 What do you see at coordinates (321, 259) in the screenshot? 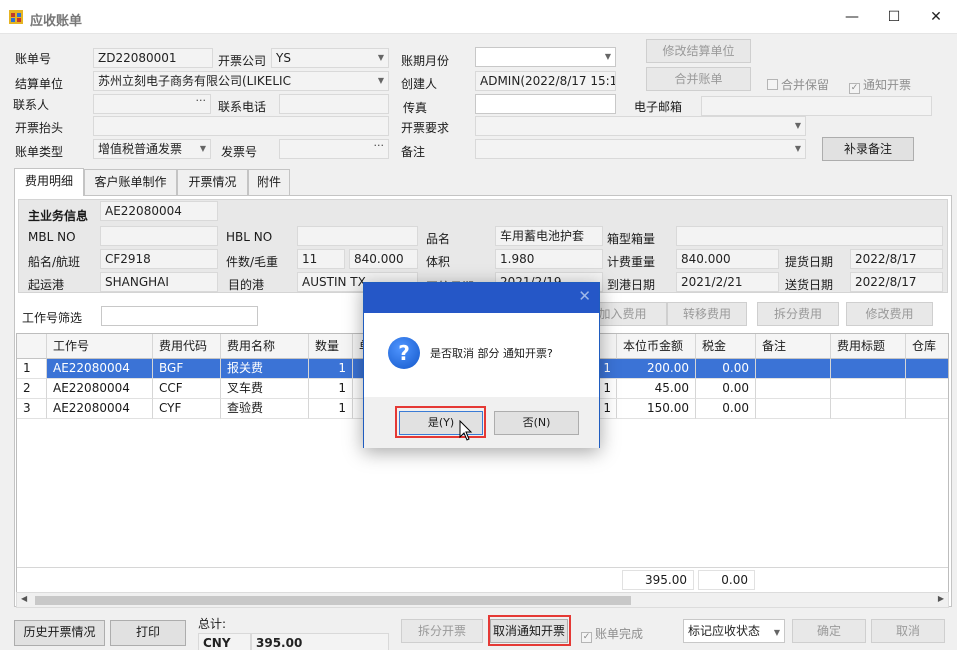
I see `pkg-field: 11` at bounding box center [321, 259].